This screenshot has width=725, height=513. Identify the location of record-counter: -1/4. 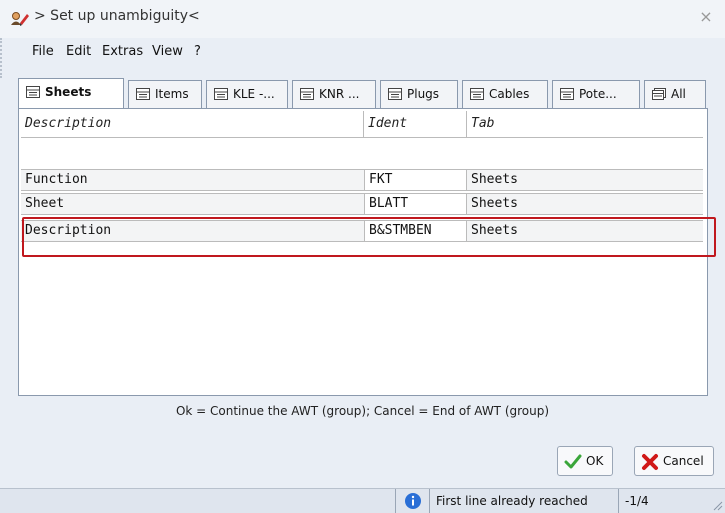
(643, 501).